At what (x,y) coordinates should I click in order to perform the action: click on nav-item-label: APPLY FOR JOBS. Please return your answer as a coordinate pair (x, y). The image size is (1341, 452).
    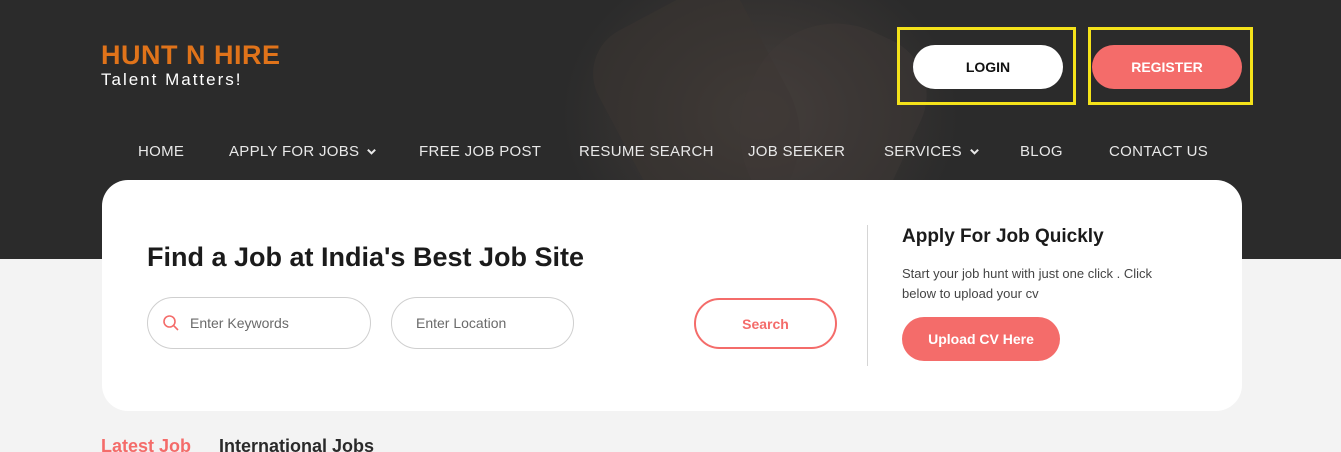
    Looking at the image, I should click on (294, 151).